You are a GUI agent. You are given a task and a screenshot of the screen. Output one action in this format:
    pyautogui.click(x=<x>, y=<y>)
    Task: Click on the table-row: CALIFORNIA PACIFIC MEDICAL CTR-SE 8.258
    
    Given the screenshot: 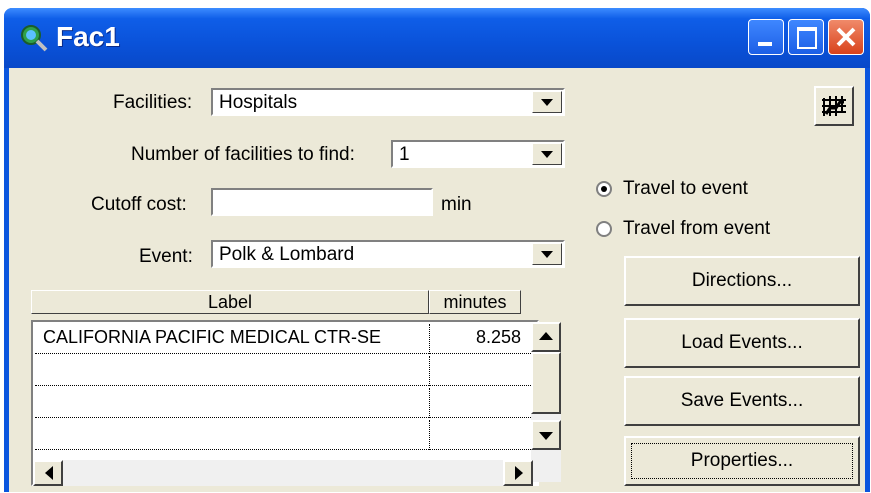 What is the action you would take?
    pyautogui.click(x=283, y=339)
    